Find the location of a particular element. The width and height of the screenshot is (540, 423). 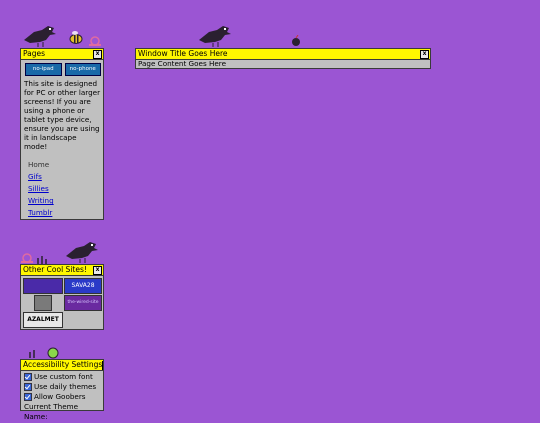

option-label: Use custom font is located at coordinates (63, 376).